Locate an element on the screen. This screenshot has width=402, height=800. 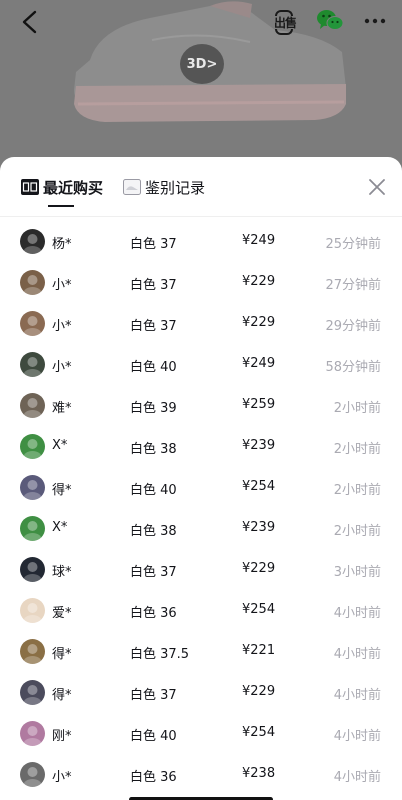
recent-purchase-icon is located at coordinates (30, 187).